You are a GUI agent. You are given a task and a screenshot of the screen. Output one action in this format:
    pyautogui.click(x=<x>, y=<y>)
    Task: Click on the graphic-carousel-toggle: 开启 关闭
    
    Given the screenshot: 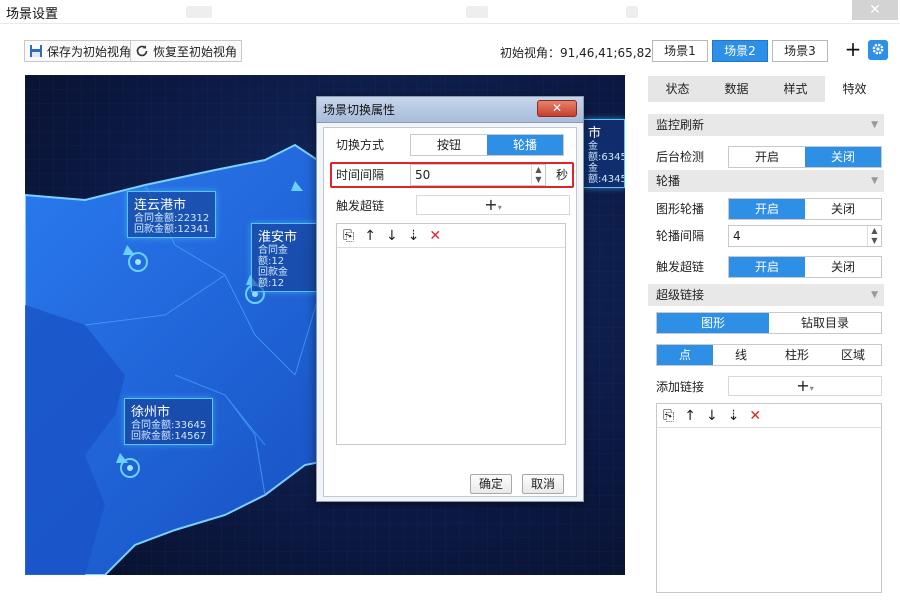 What is the action you would take?
    pyautogui.click(x=805, y=209)
    